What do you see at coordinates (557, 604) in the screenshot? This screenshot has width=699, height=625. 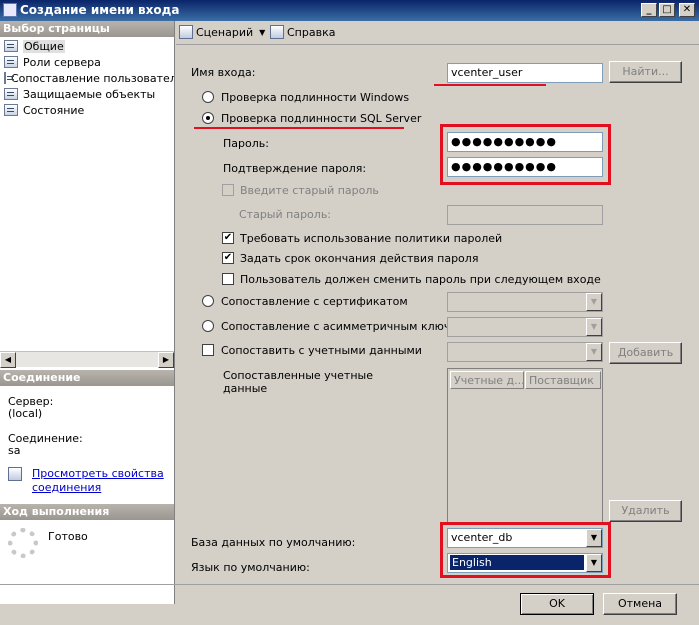 I see `ok-button: OK` at bounding box center [557, 604].